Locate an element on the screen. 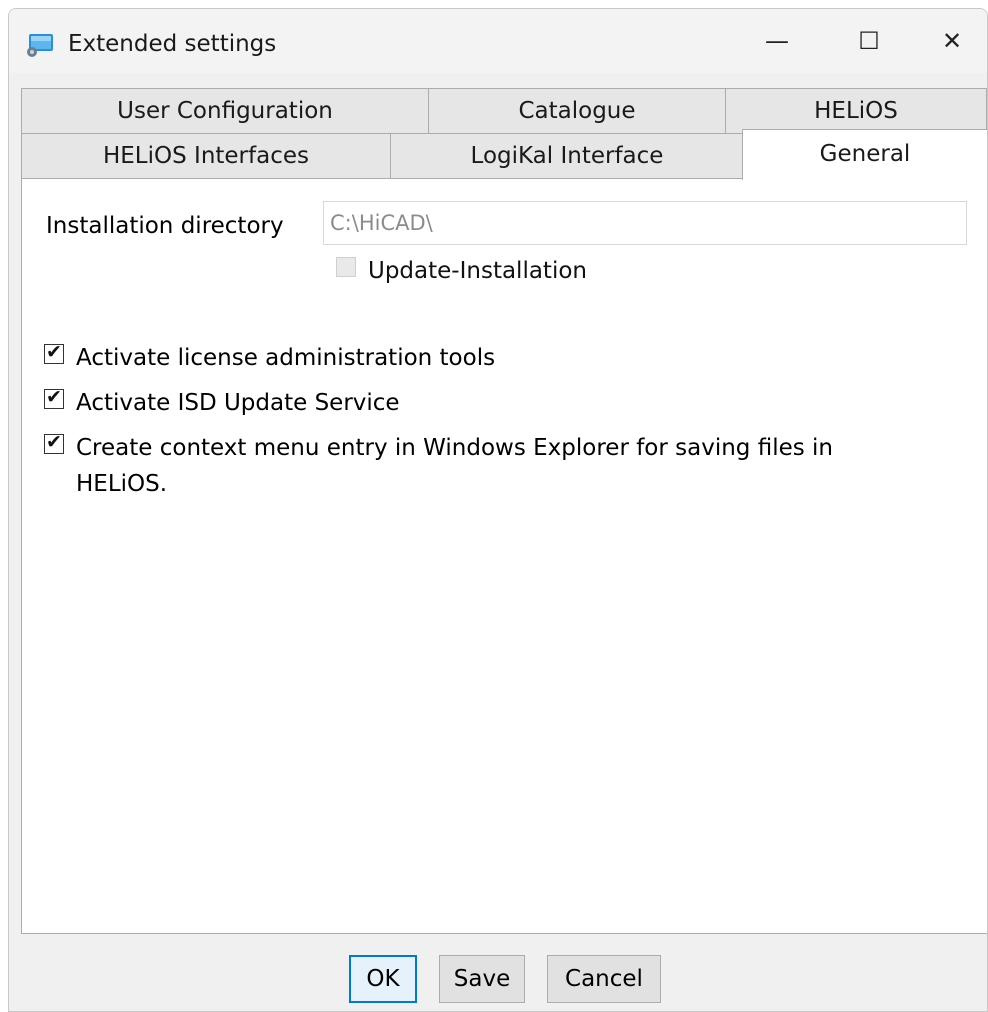 This screenshot has width=988, height=1012. tab-helios: HELiOS is located at coordinates (856, 111).